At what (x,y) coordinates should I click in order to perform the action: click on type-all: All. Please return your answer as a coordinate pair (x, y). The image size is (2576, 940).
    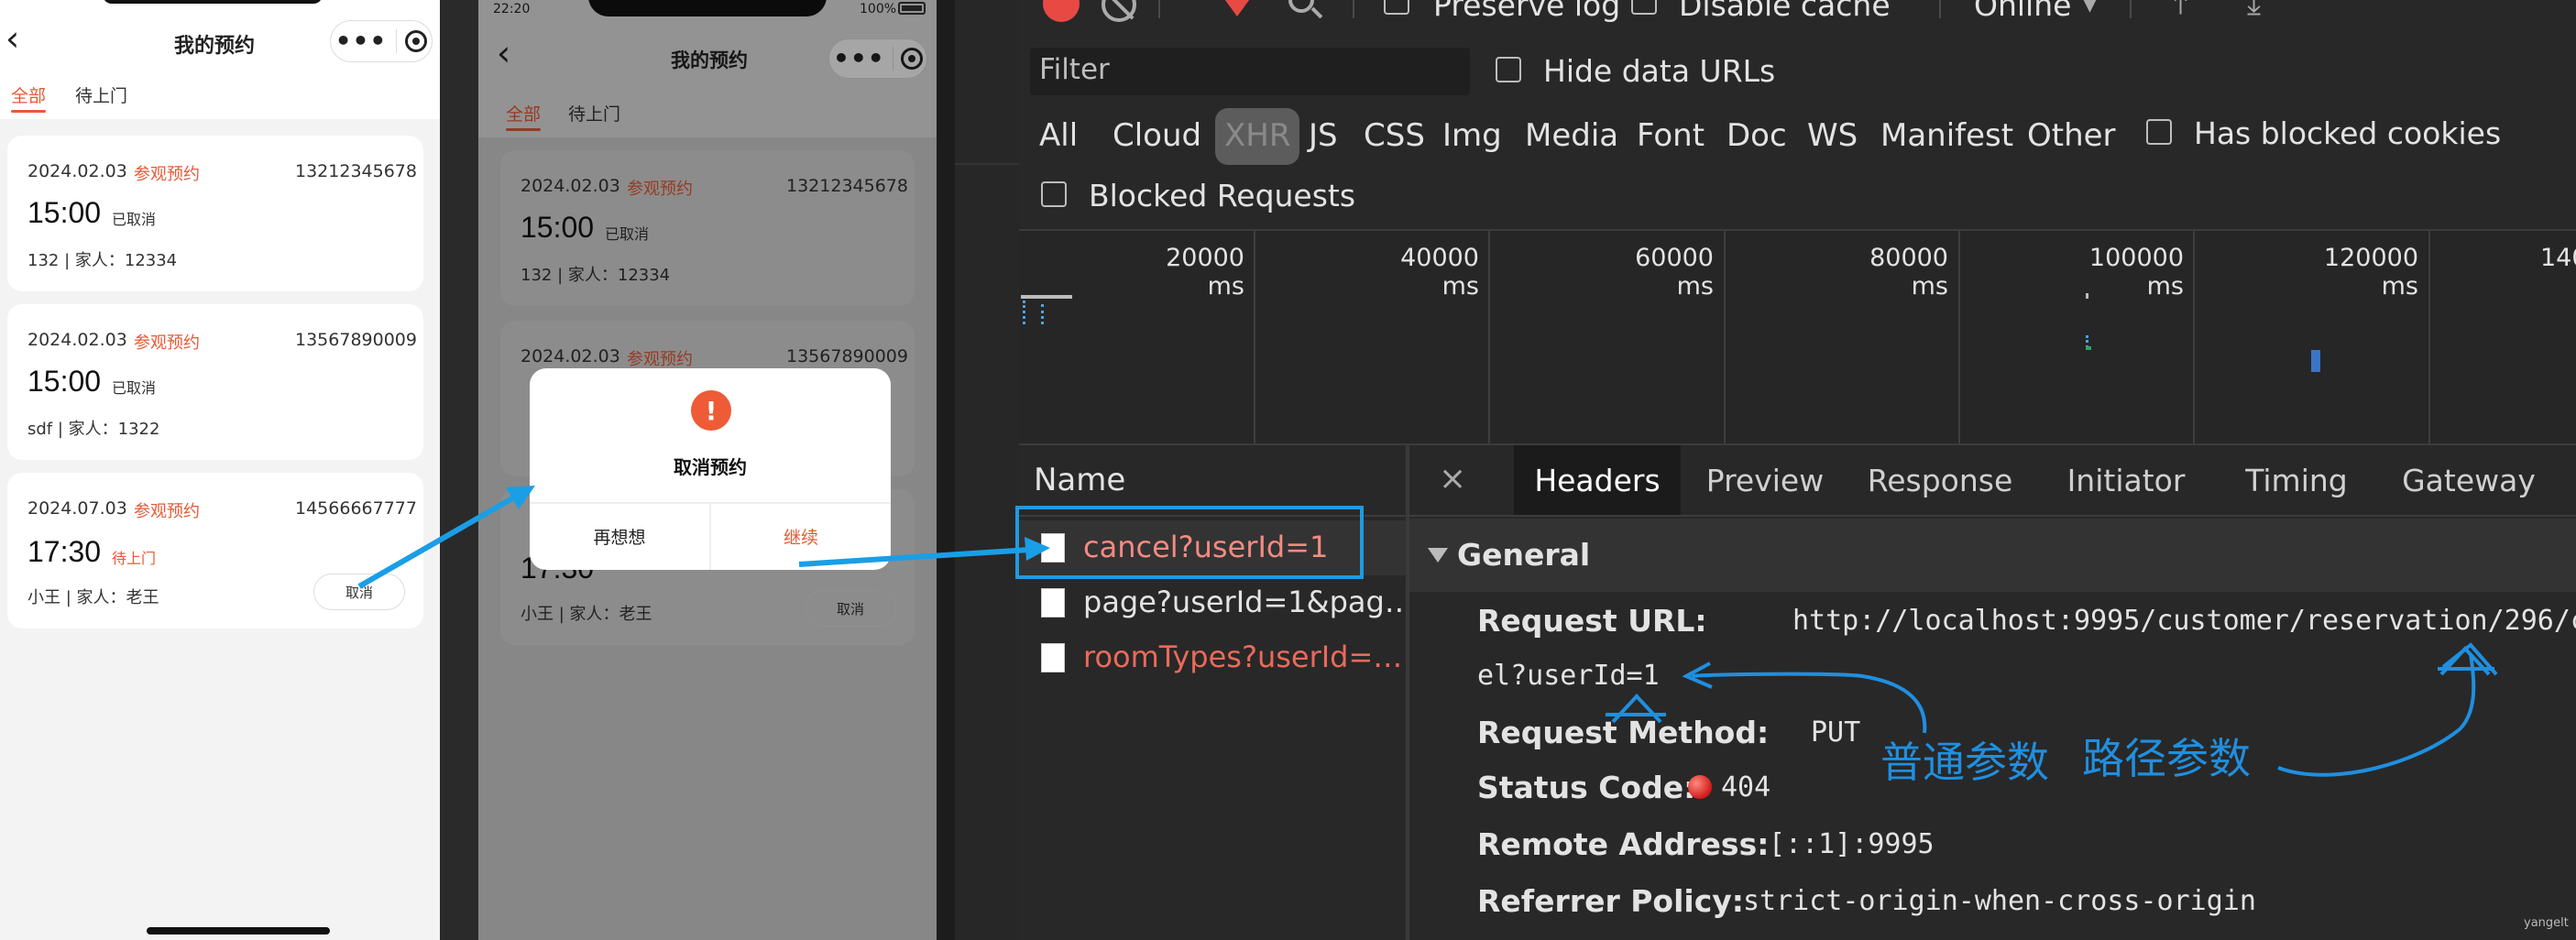
    Looking at the image, I should click on (1058, 135).